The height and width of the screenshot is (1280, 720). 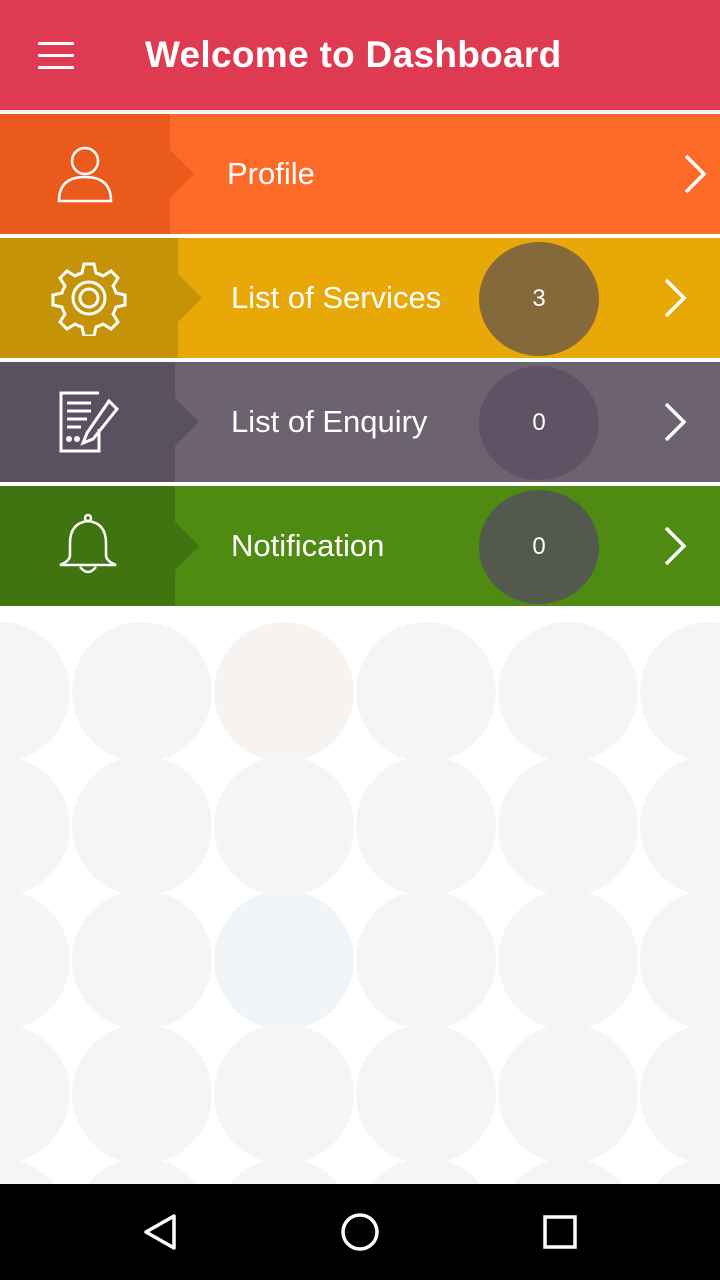 I want to click on back-triangle-icon, so click(x=160, y=1232).